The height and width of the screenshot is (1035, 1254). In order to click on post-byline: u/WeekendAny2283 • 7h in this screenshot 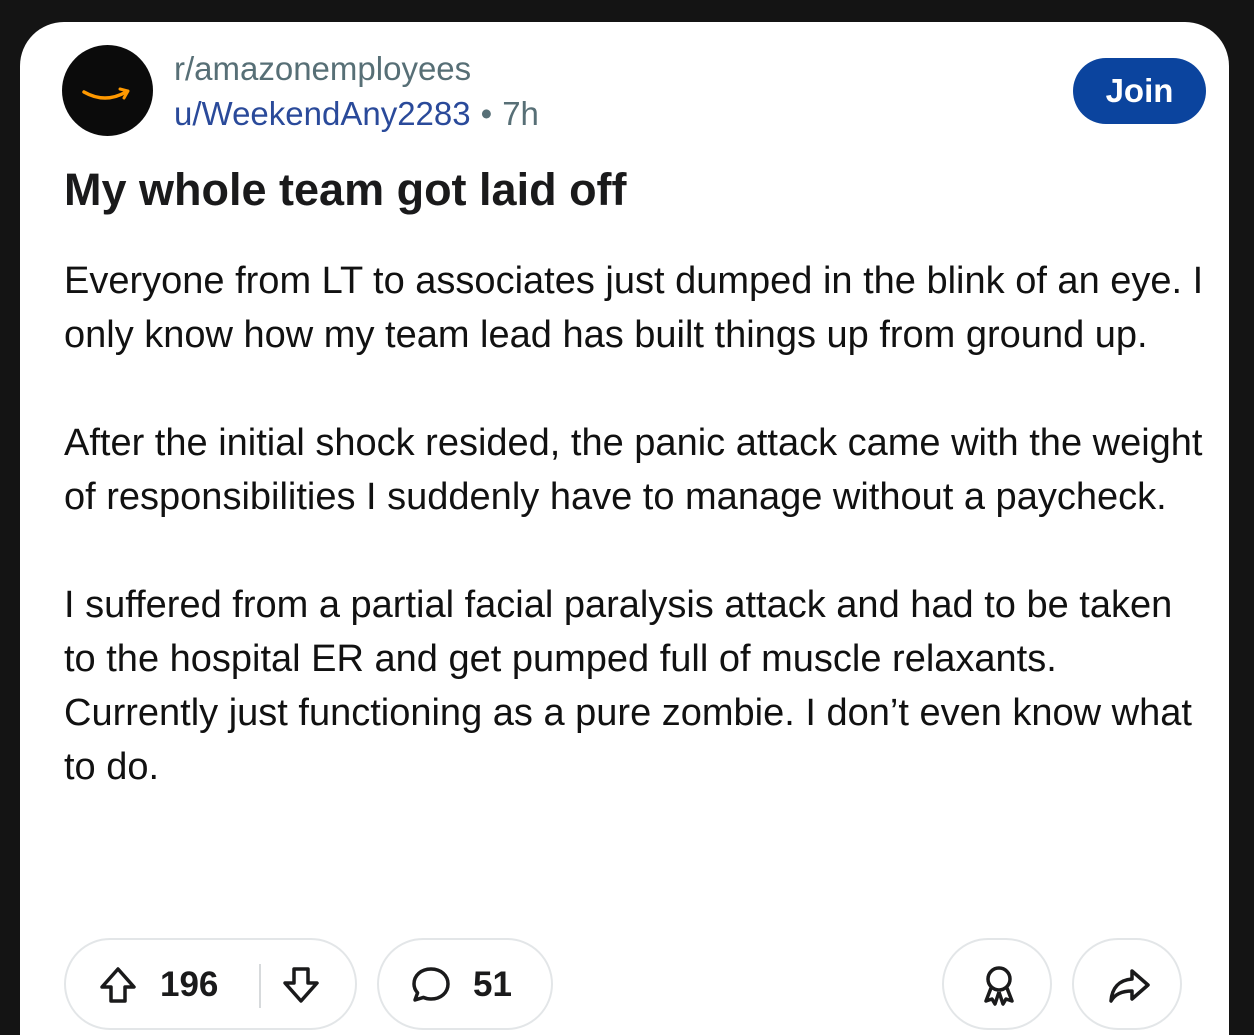, I will do `click(356, 114)`.